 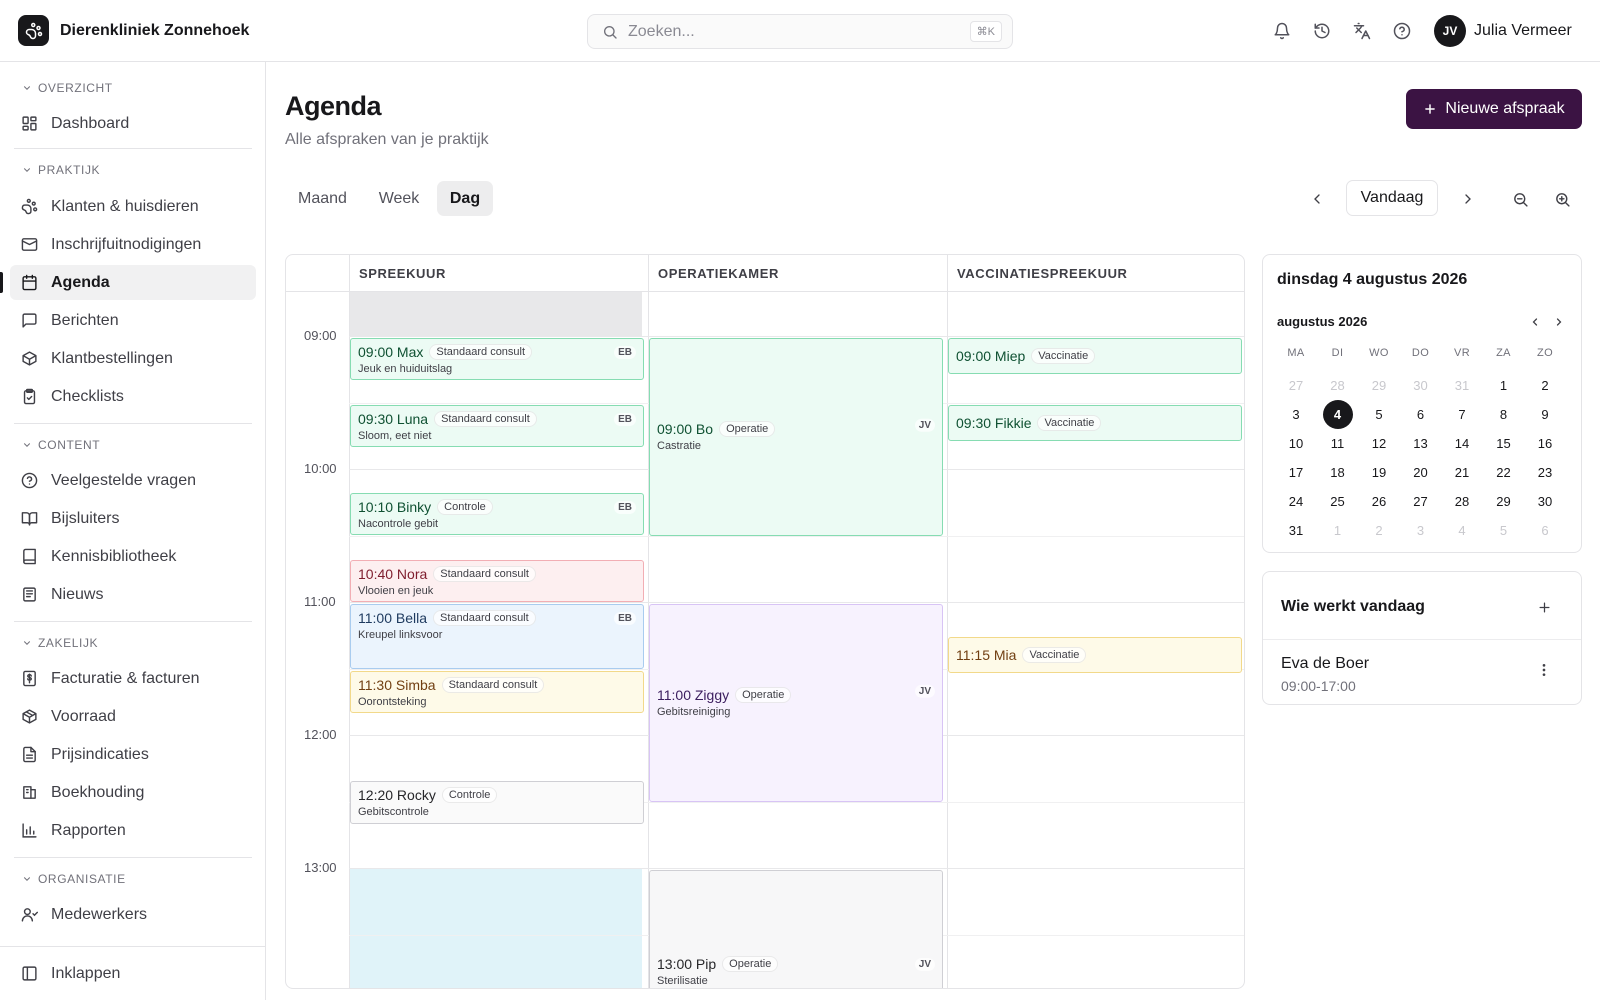 I want to click on staff-options-button, so click(x=1544, y=670).